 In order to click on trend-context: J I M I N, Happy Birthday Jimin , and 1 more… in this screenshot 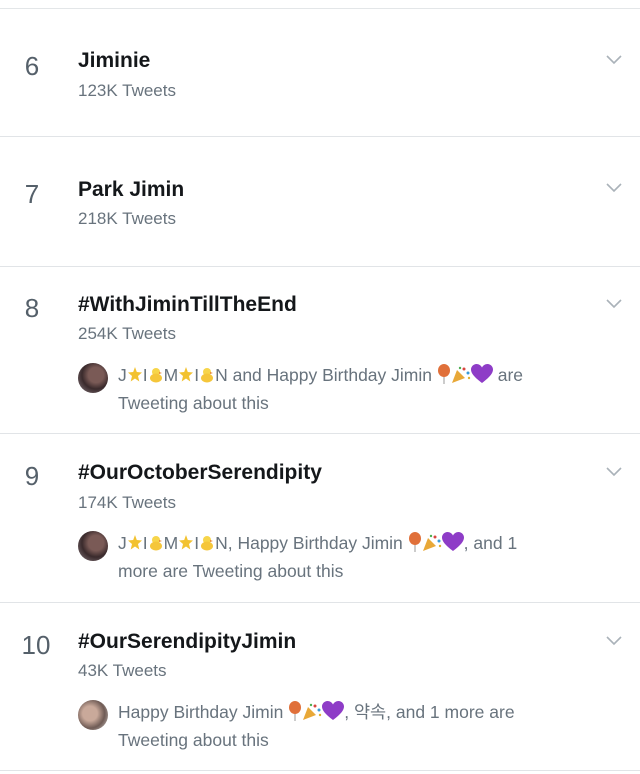, I will do `click(338, 557)`.